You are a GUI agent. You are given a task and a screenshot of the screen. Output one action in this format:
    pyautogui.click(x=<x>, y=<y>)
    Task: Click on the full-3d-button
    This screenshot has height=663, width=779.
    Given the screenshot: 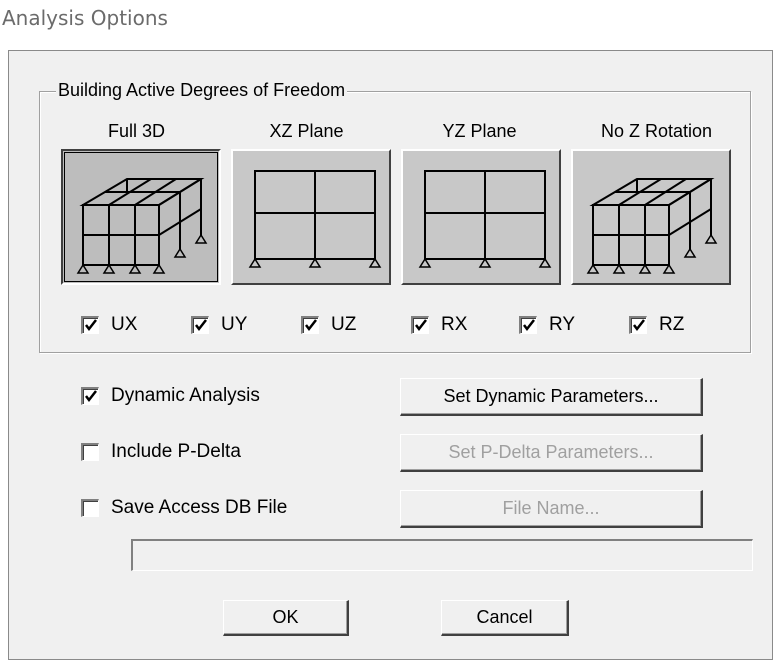 What is the action you would take?
    pyautogui.click(x=141, y=217)
    